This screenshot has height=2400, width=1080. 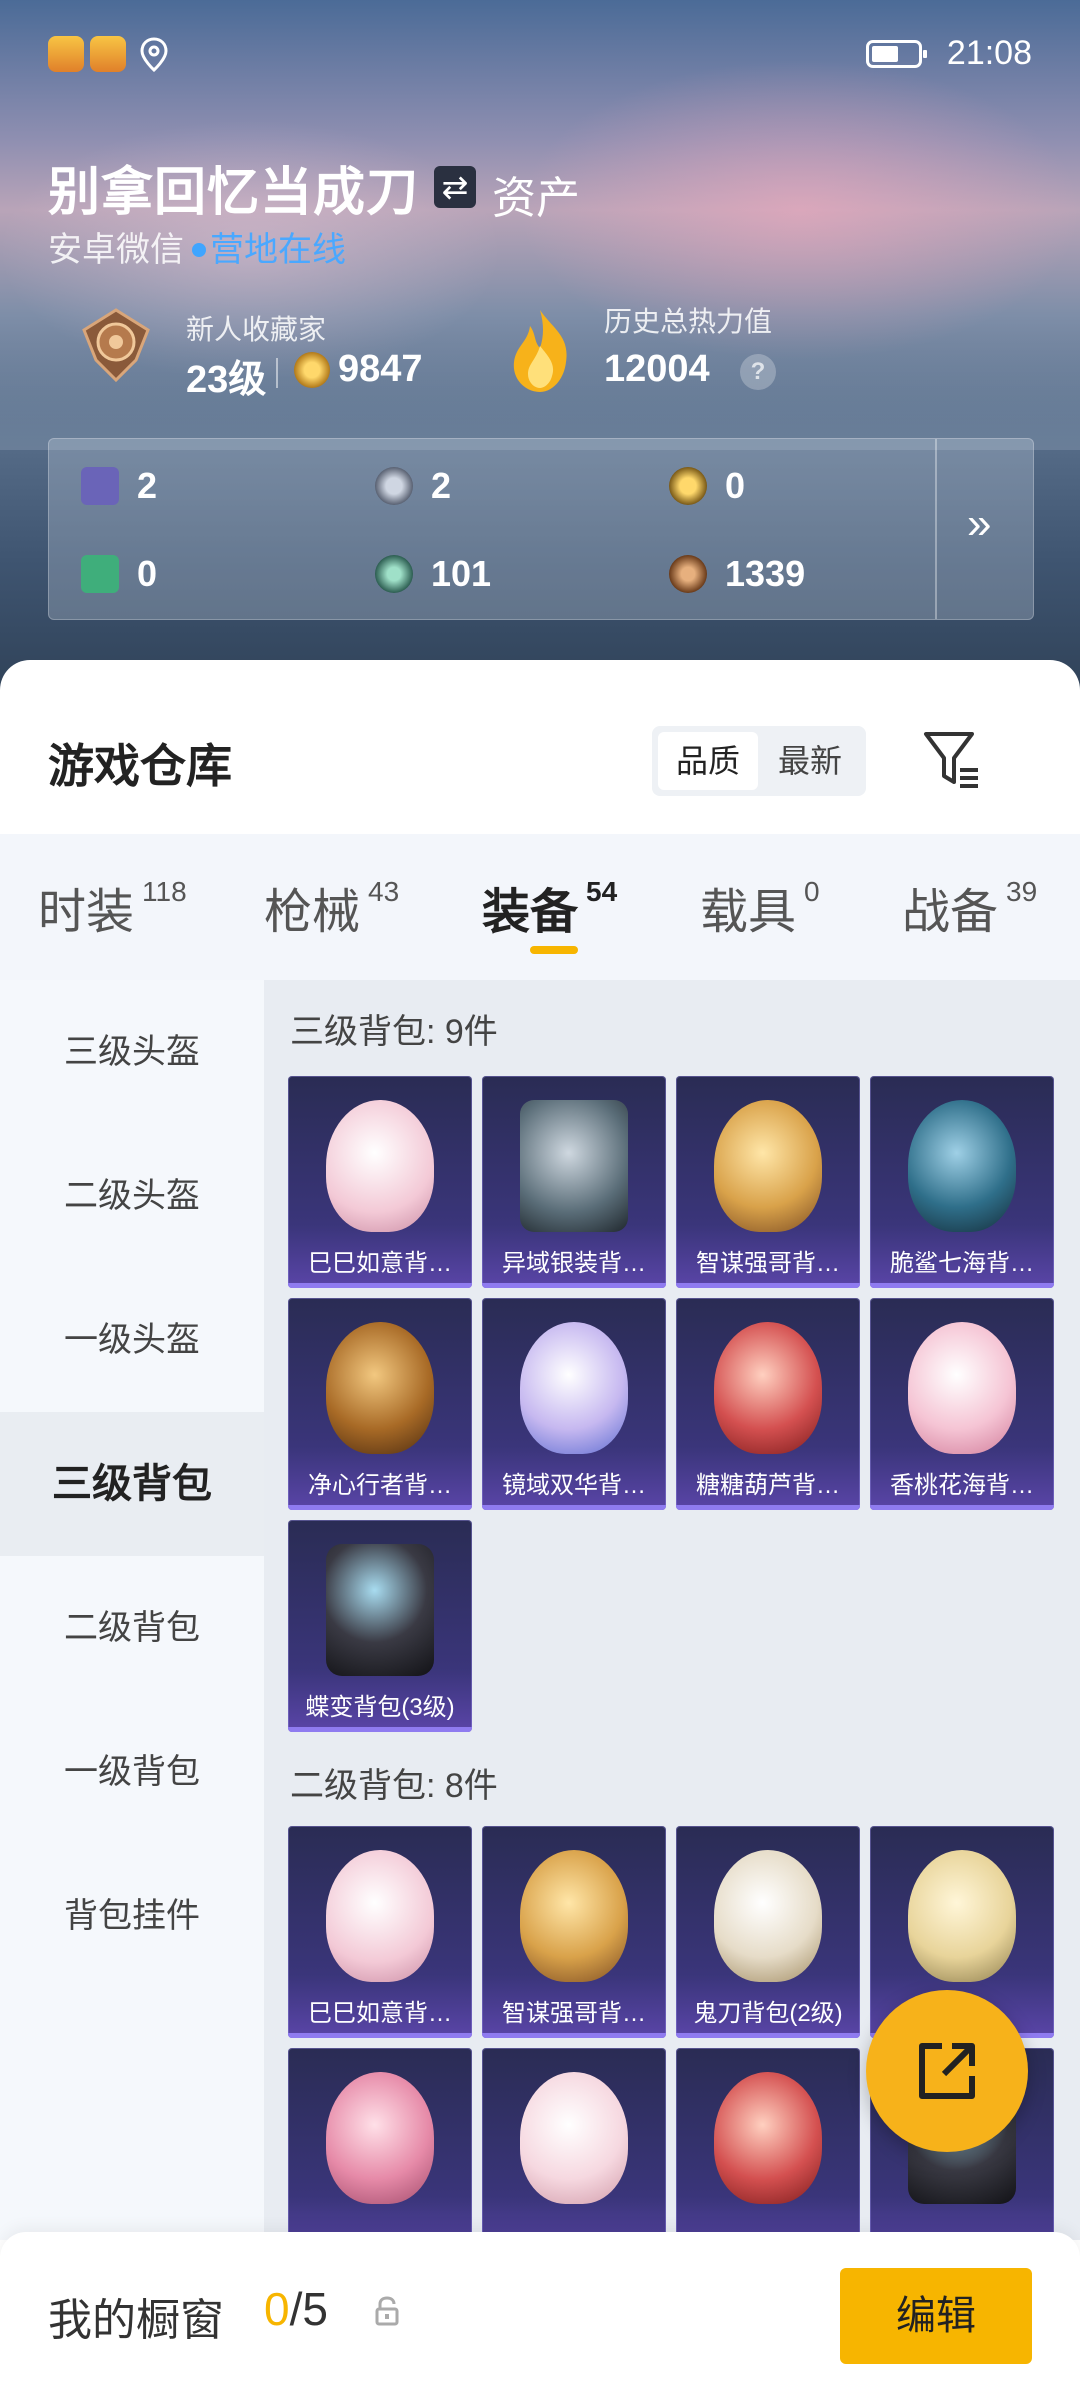 What do you see at coordinates (380, 369) in the screenshot?
I see `rank-points: 9847` at bounding box center [380, 369].